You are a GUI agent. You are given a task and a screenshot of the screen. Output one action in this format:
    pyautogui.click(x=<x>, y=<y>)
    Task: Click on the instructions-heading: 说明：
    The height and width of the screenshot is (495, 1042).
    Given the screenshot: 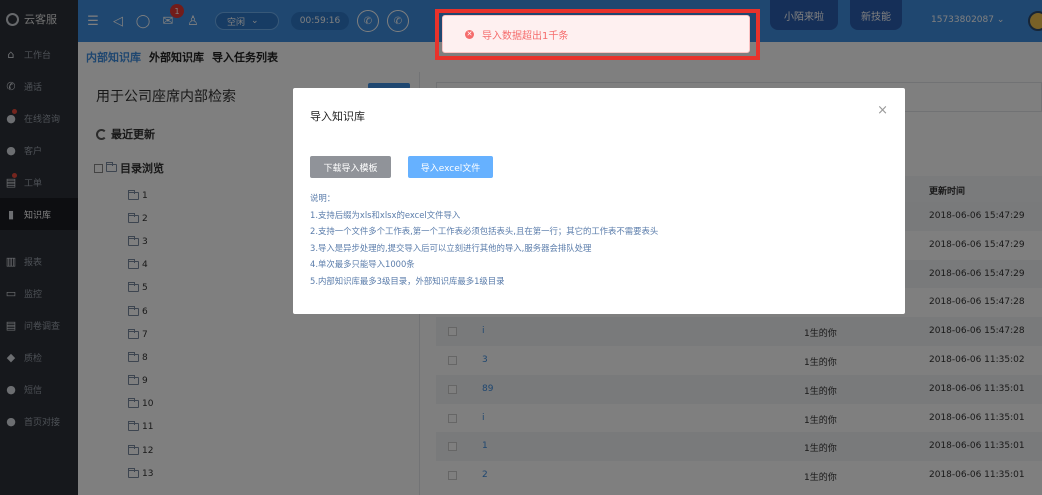 What is the action you would take?
    pyautogui.click(x=323, y=198)
    